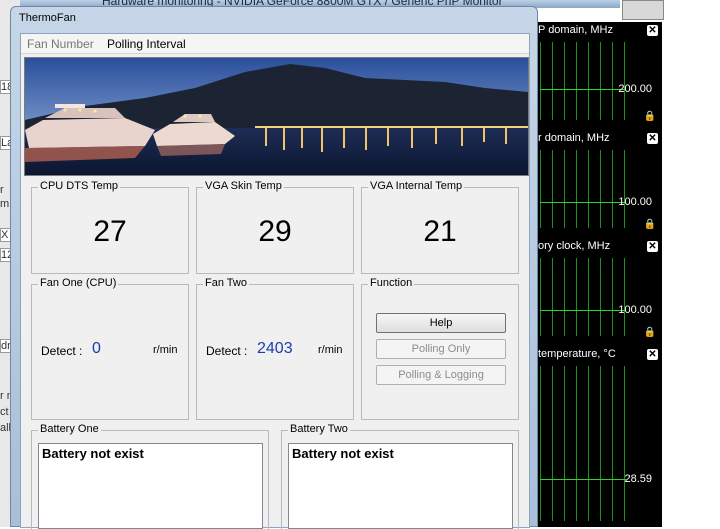  I want to click on graph-title: r domain, MHz, so click(574, 138).